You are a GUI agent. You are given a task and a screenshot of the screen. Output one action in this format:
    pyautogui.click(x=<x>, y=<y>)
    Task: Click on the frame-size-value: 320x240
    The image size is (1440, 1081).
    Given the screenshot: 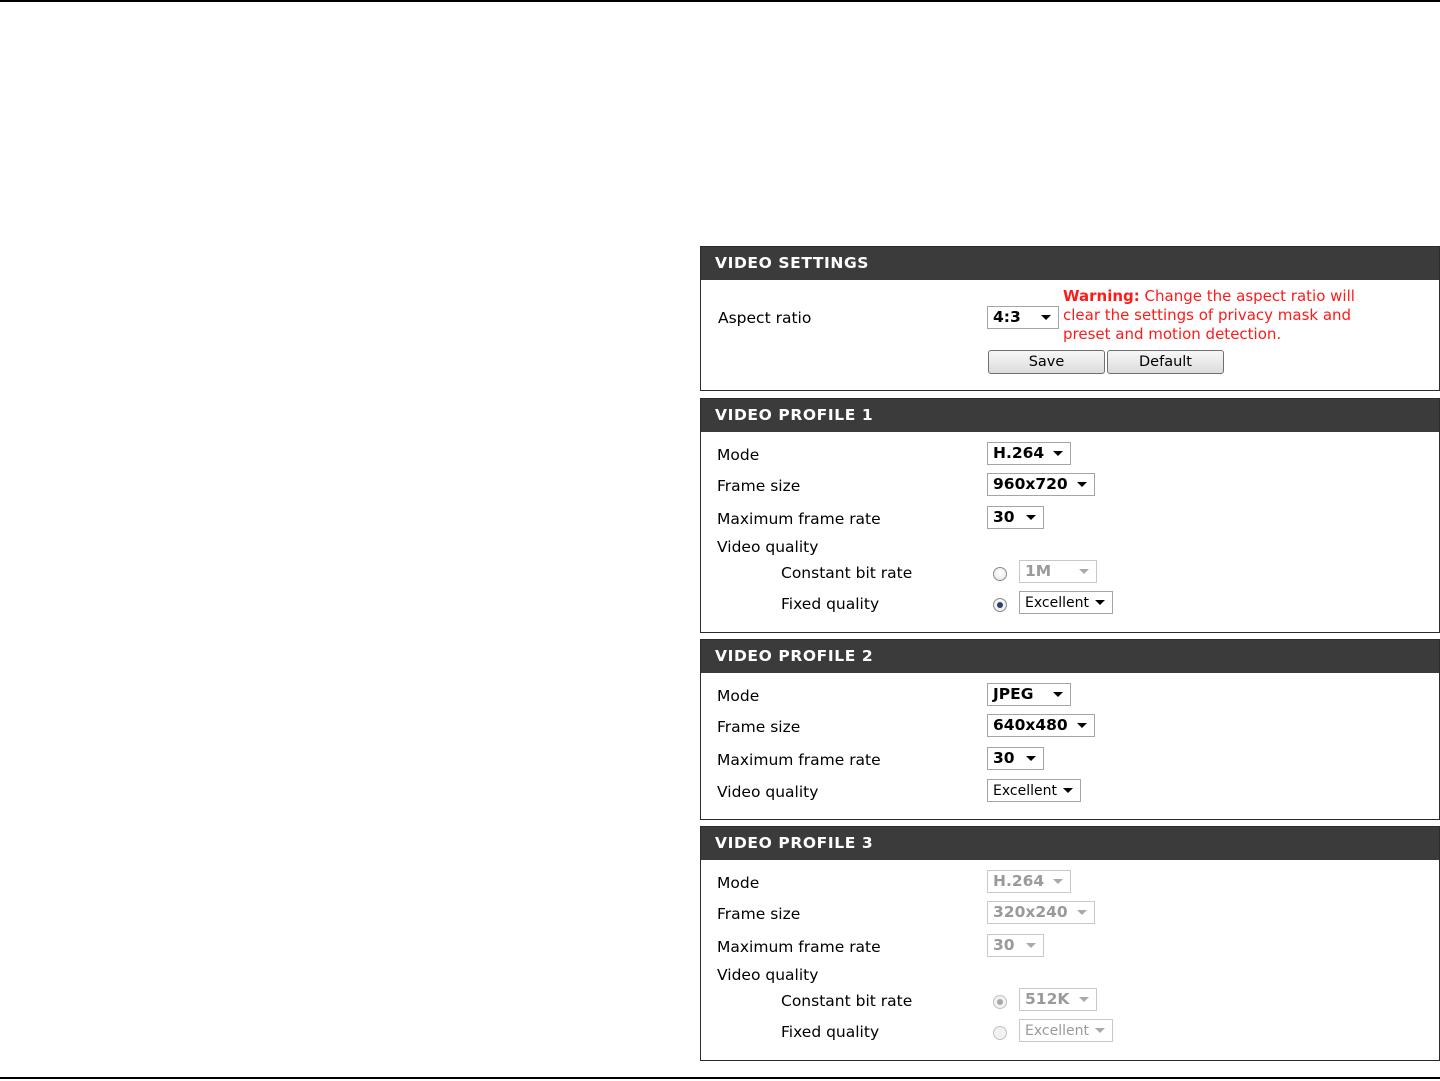 What is the action you would take?
    pyautogui.click(x=1030, y=912)
    